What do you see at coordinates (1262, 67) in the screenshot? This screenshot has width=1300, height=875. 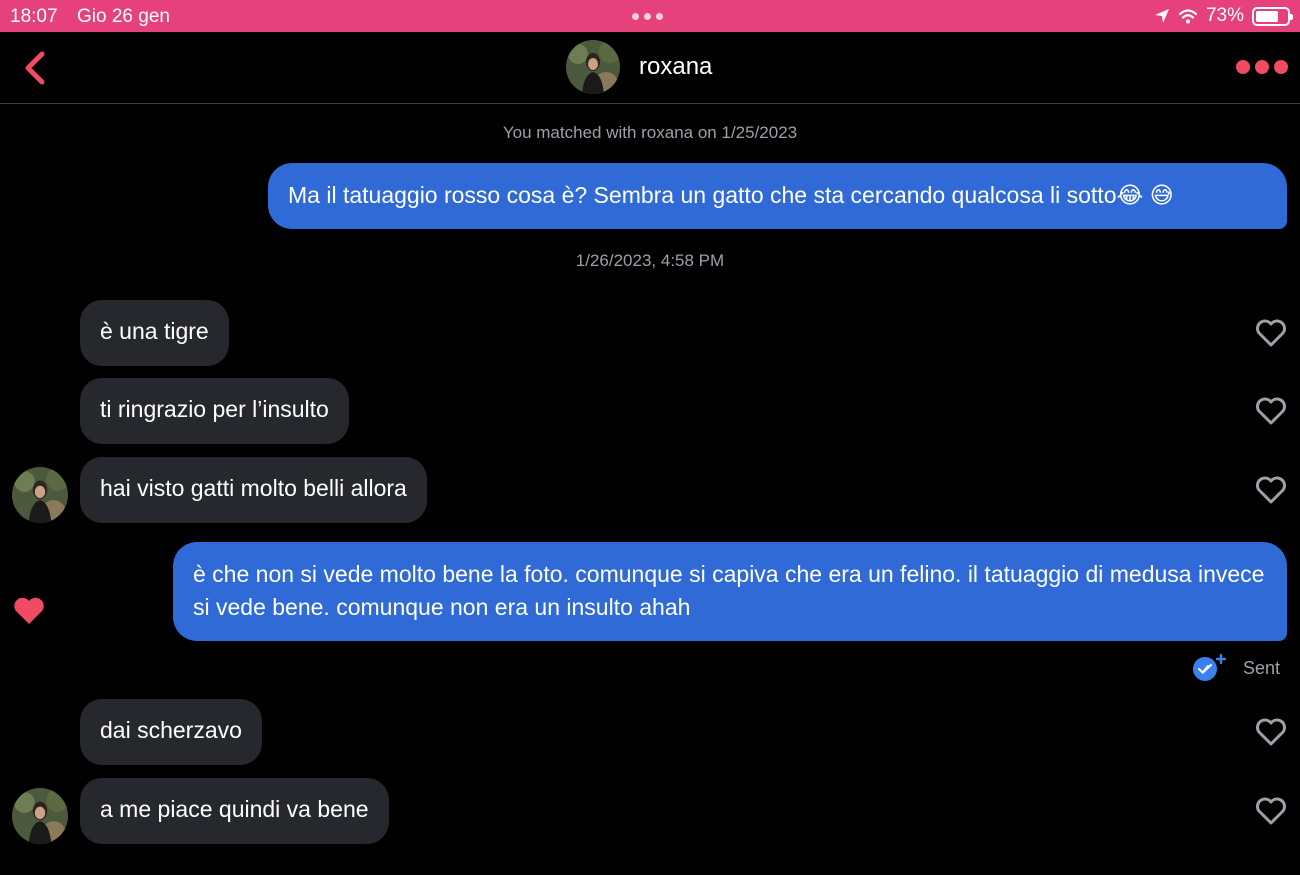 I see `more-options-icon` at bounding box center [1262, 67].